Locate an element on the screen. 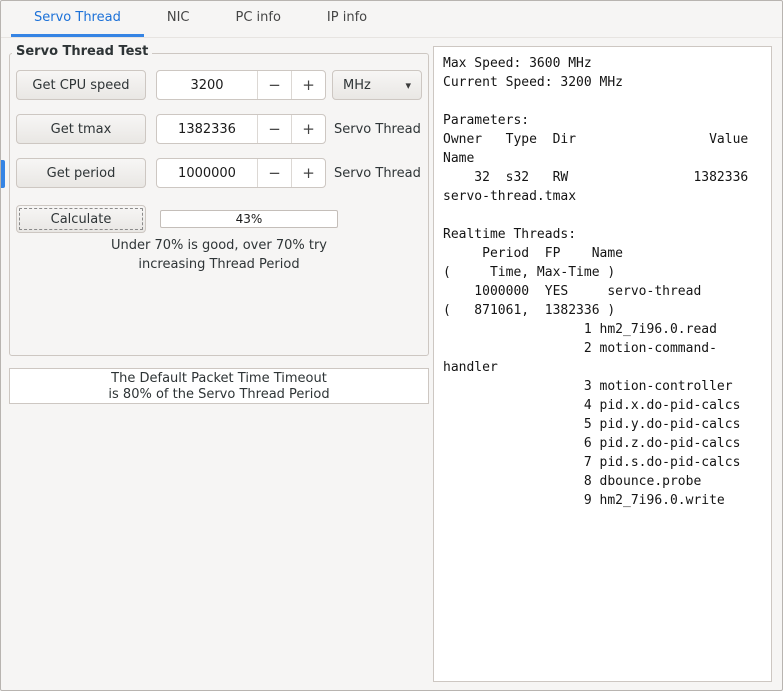 The width and height of the screenshot is (783, 691). cpu-speed-value: 3200 is located at coordinates (207, 85).